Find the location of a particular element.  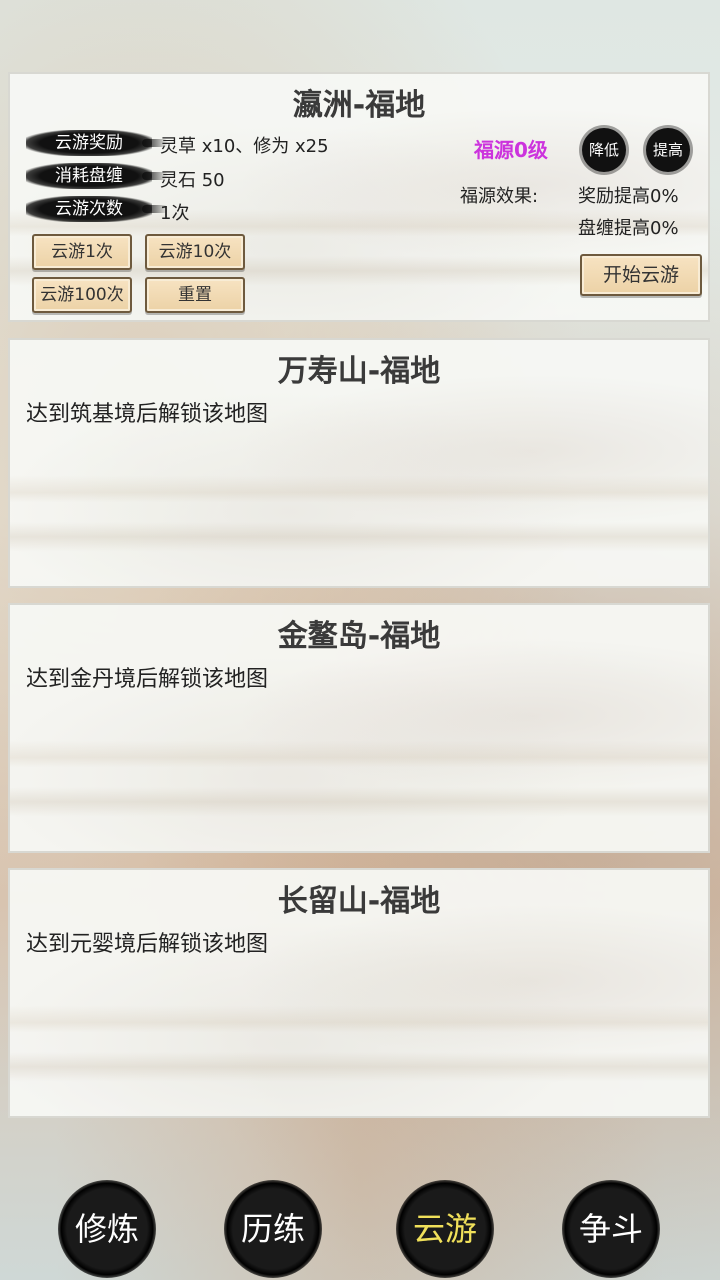

decrease-button: 降低 is located at coordinates (604, 150).